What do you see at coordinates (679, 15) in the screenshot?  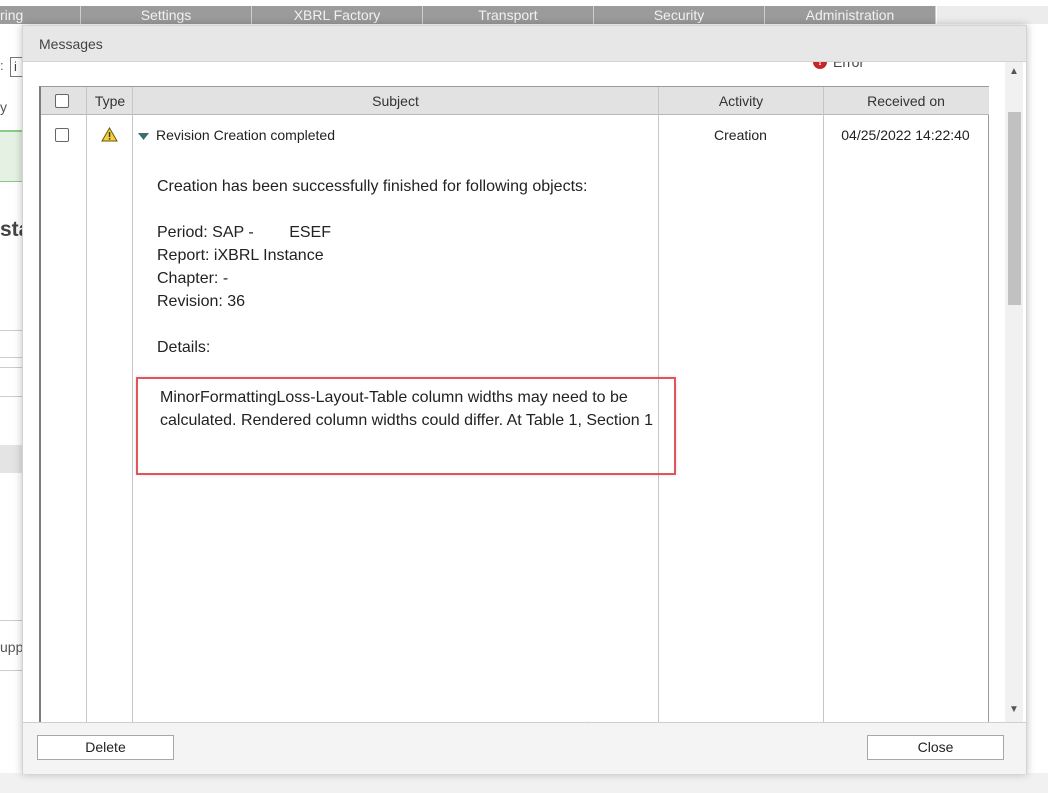 I see `nav-tab-security: Security` at bounding box center [679, 15].